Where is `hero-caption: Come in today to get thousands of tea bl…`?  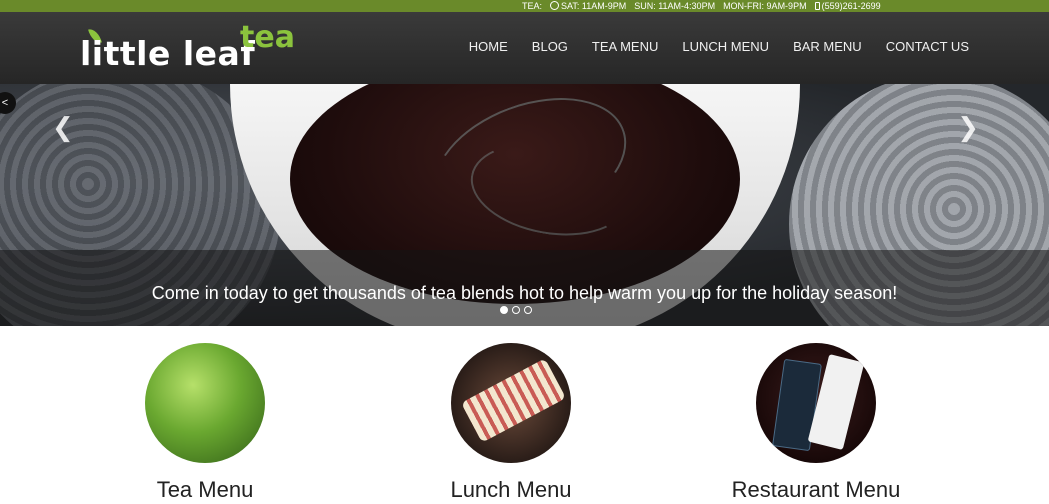 hero-caption: Come in today to get thousands of tea bl… is located at coordinates (524, 293).